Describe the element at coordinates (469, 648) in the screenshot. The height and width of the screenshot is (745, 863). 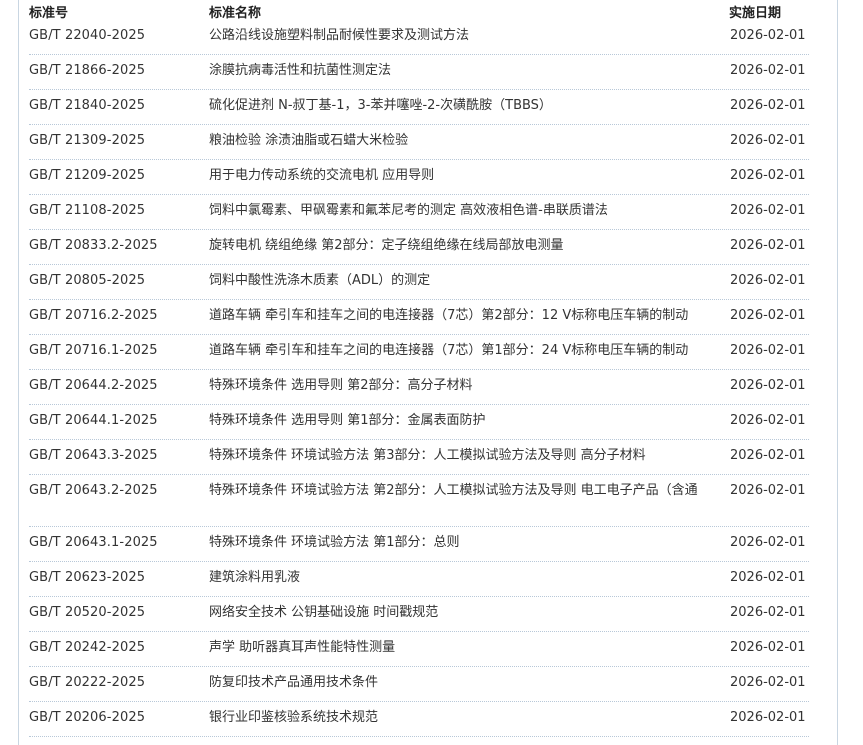
I see `standard-name-link: 声学 助听器真耳声性能特性测量` at that location.